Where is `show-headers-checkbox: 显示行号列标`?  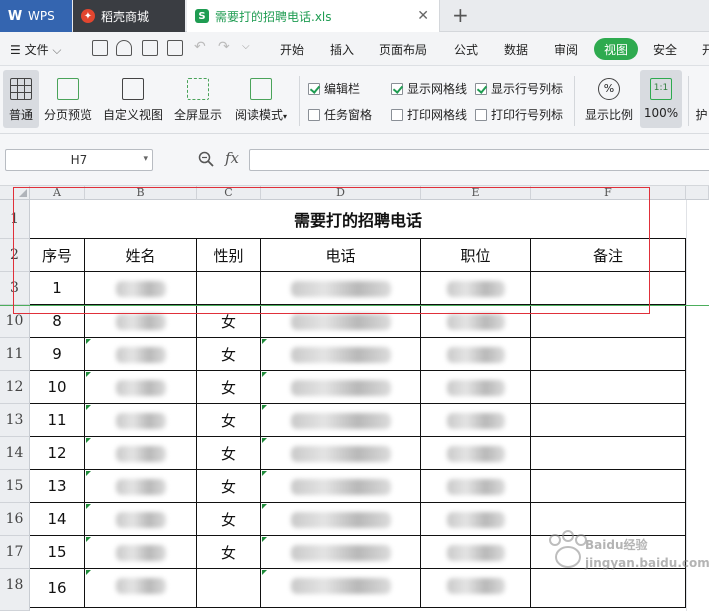
show-headers-checkbox: 显示行号列标 is located at coordinates (519, 88).